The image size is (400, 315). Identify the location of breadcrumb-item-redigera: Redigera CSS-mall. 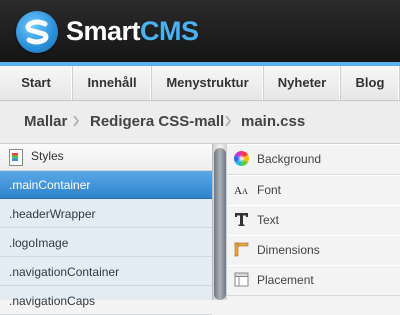
(157, 121).